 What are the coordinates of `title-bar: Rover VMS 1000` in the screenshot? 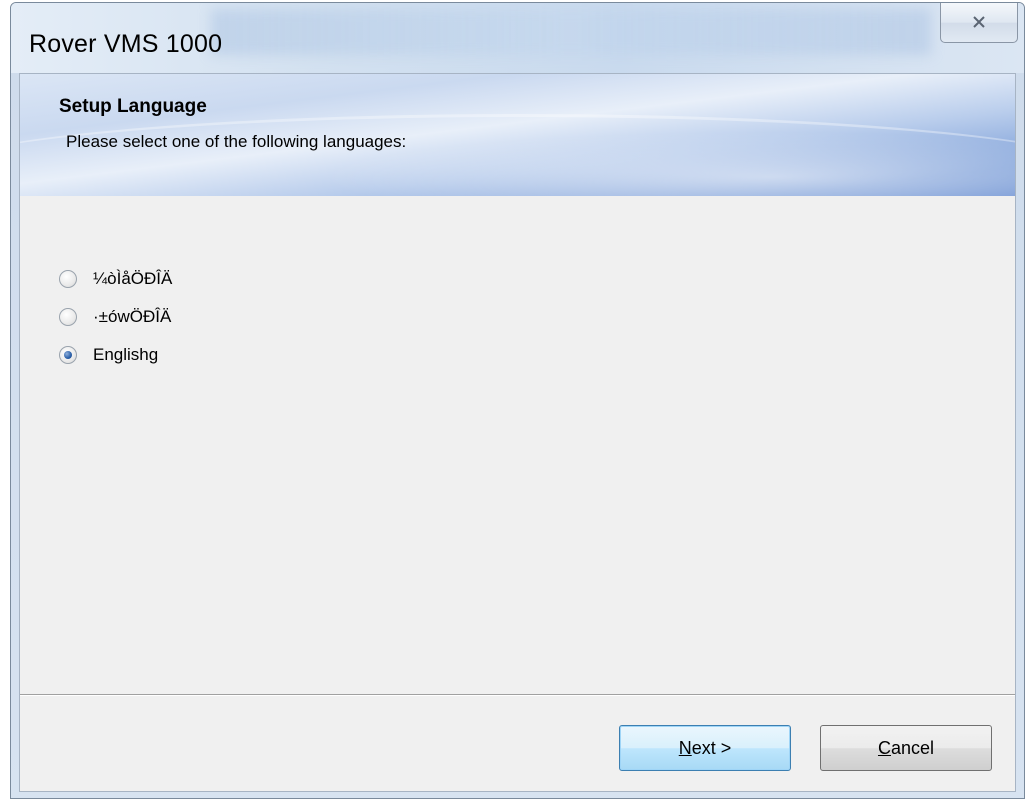 It's located at (517, 38).